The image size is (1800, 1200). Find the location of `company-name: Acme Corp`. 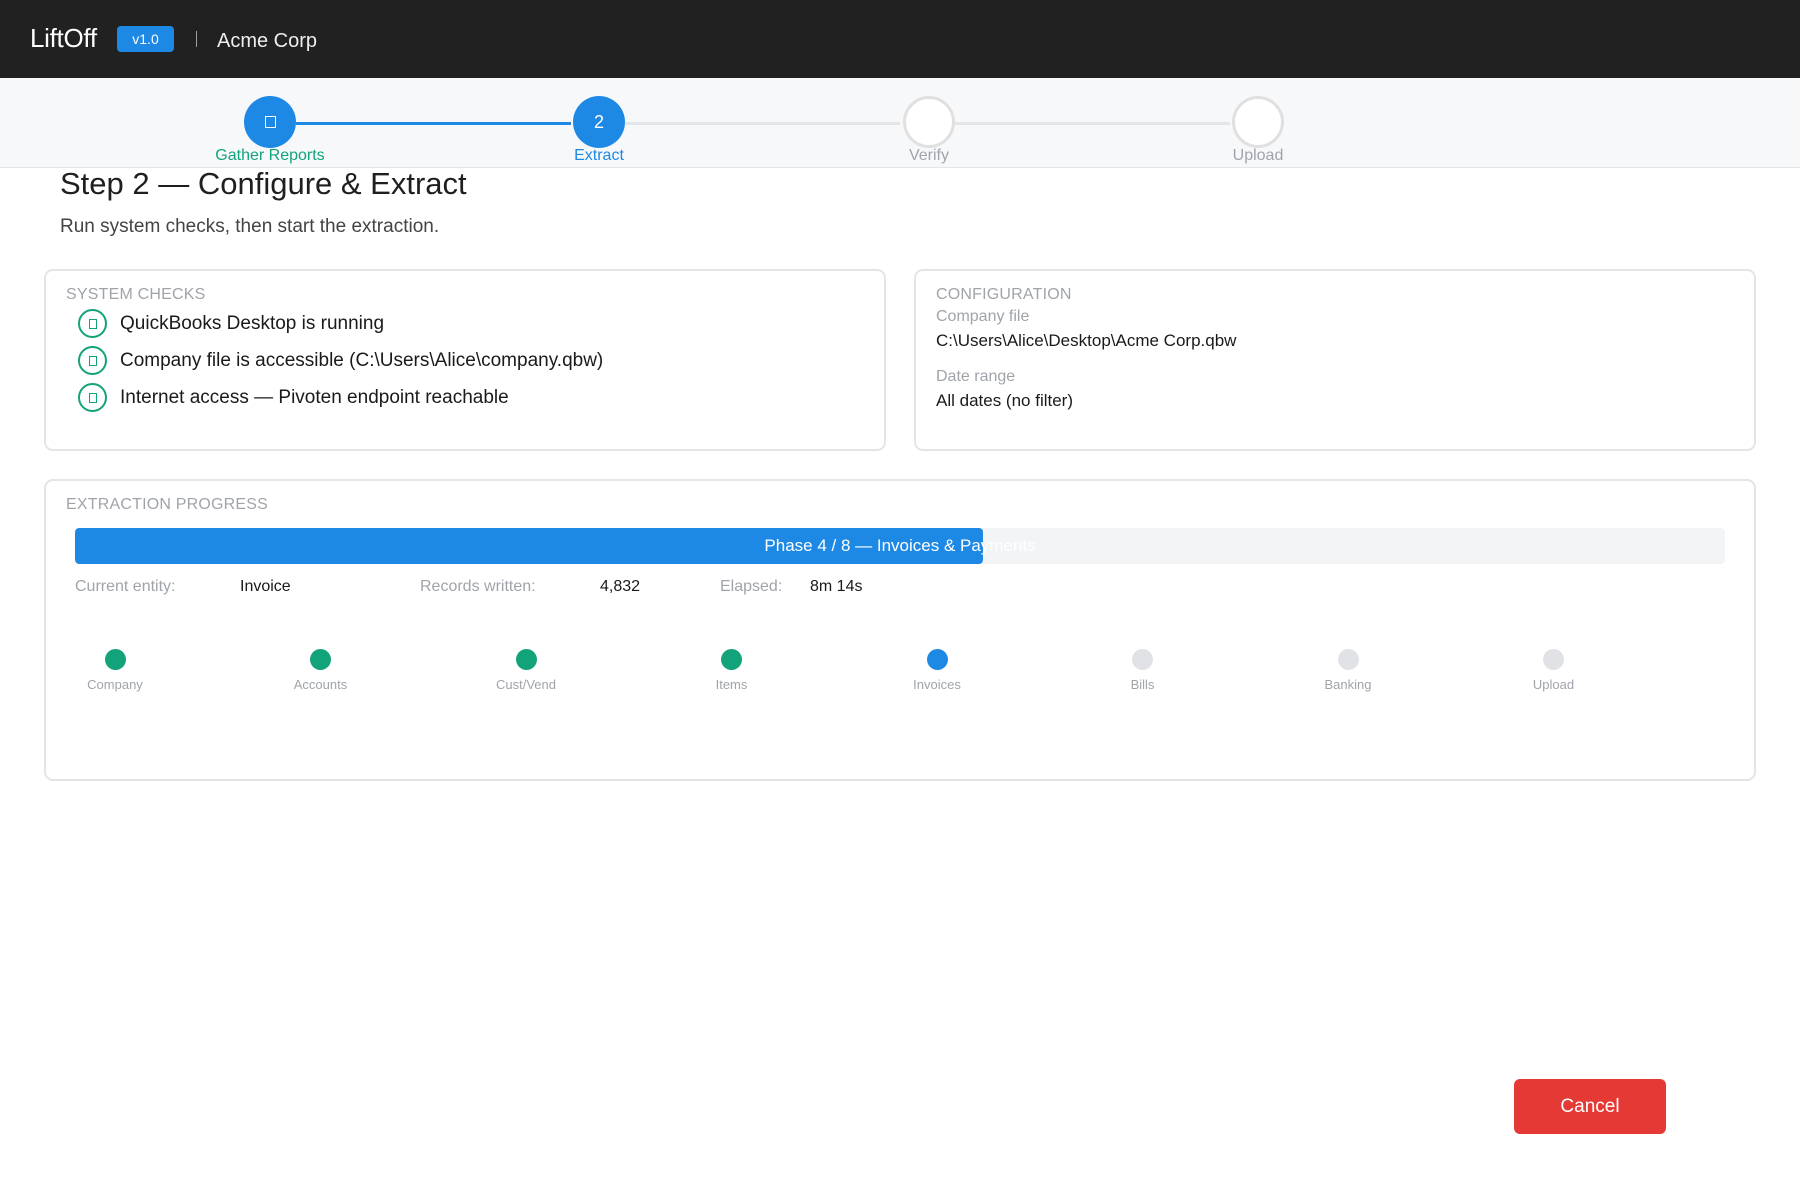

company-name: Acme Corp is located at coordinates (267, 41).